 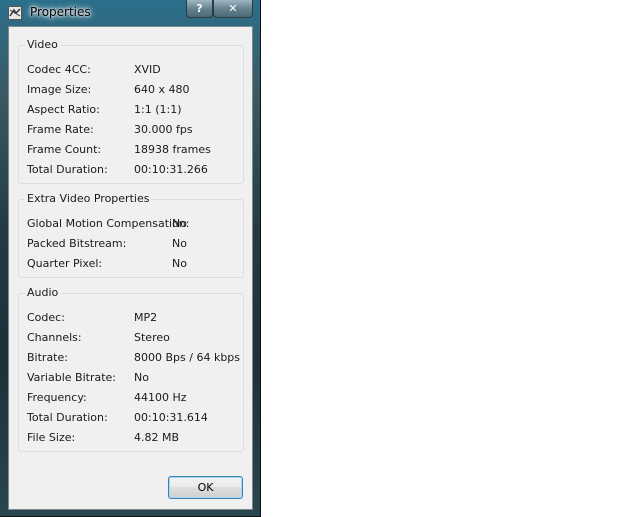 What do you see at coordinates (71, 377) in the screenshot?
I see `row-label: Variable Bitrate:` at bounding box center [71, 377].